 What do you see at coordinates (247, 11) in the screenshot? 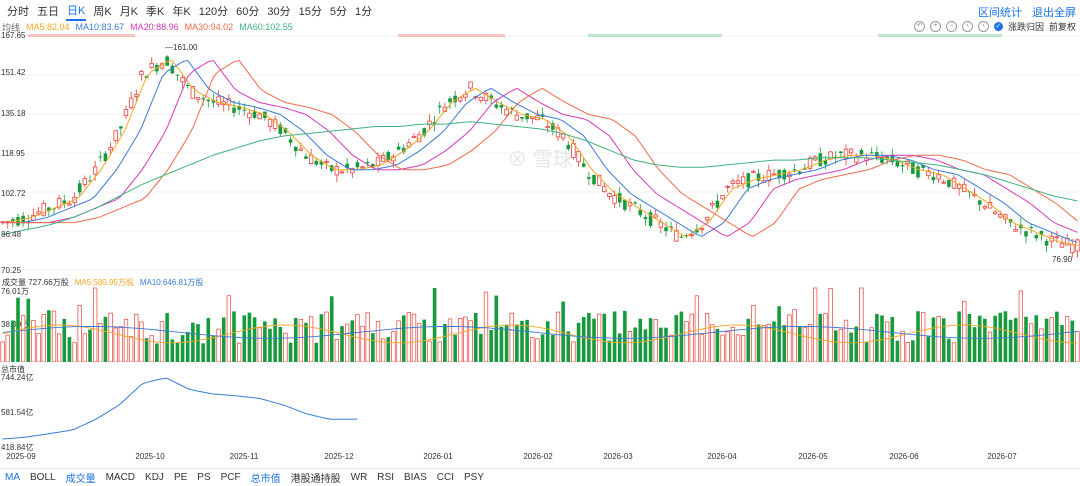
I see `period-tab-8: 60分` at bounding box center [247, 11].